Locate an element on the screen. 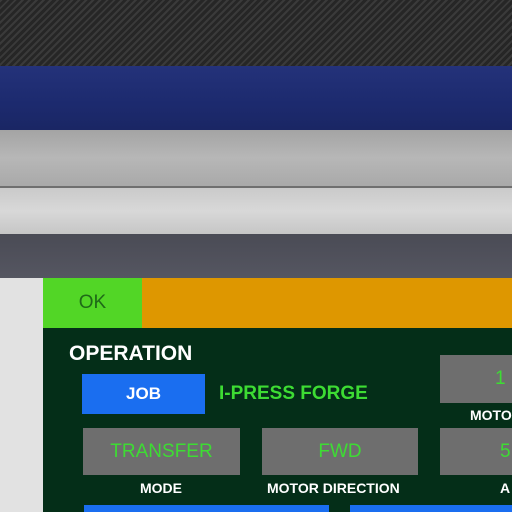 This screenshot has width=512, height=512. header-band-lower is located at coordinates (256, 211).